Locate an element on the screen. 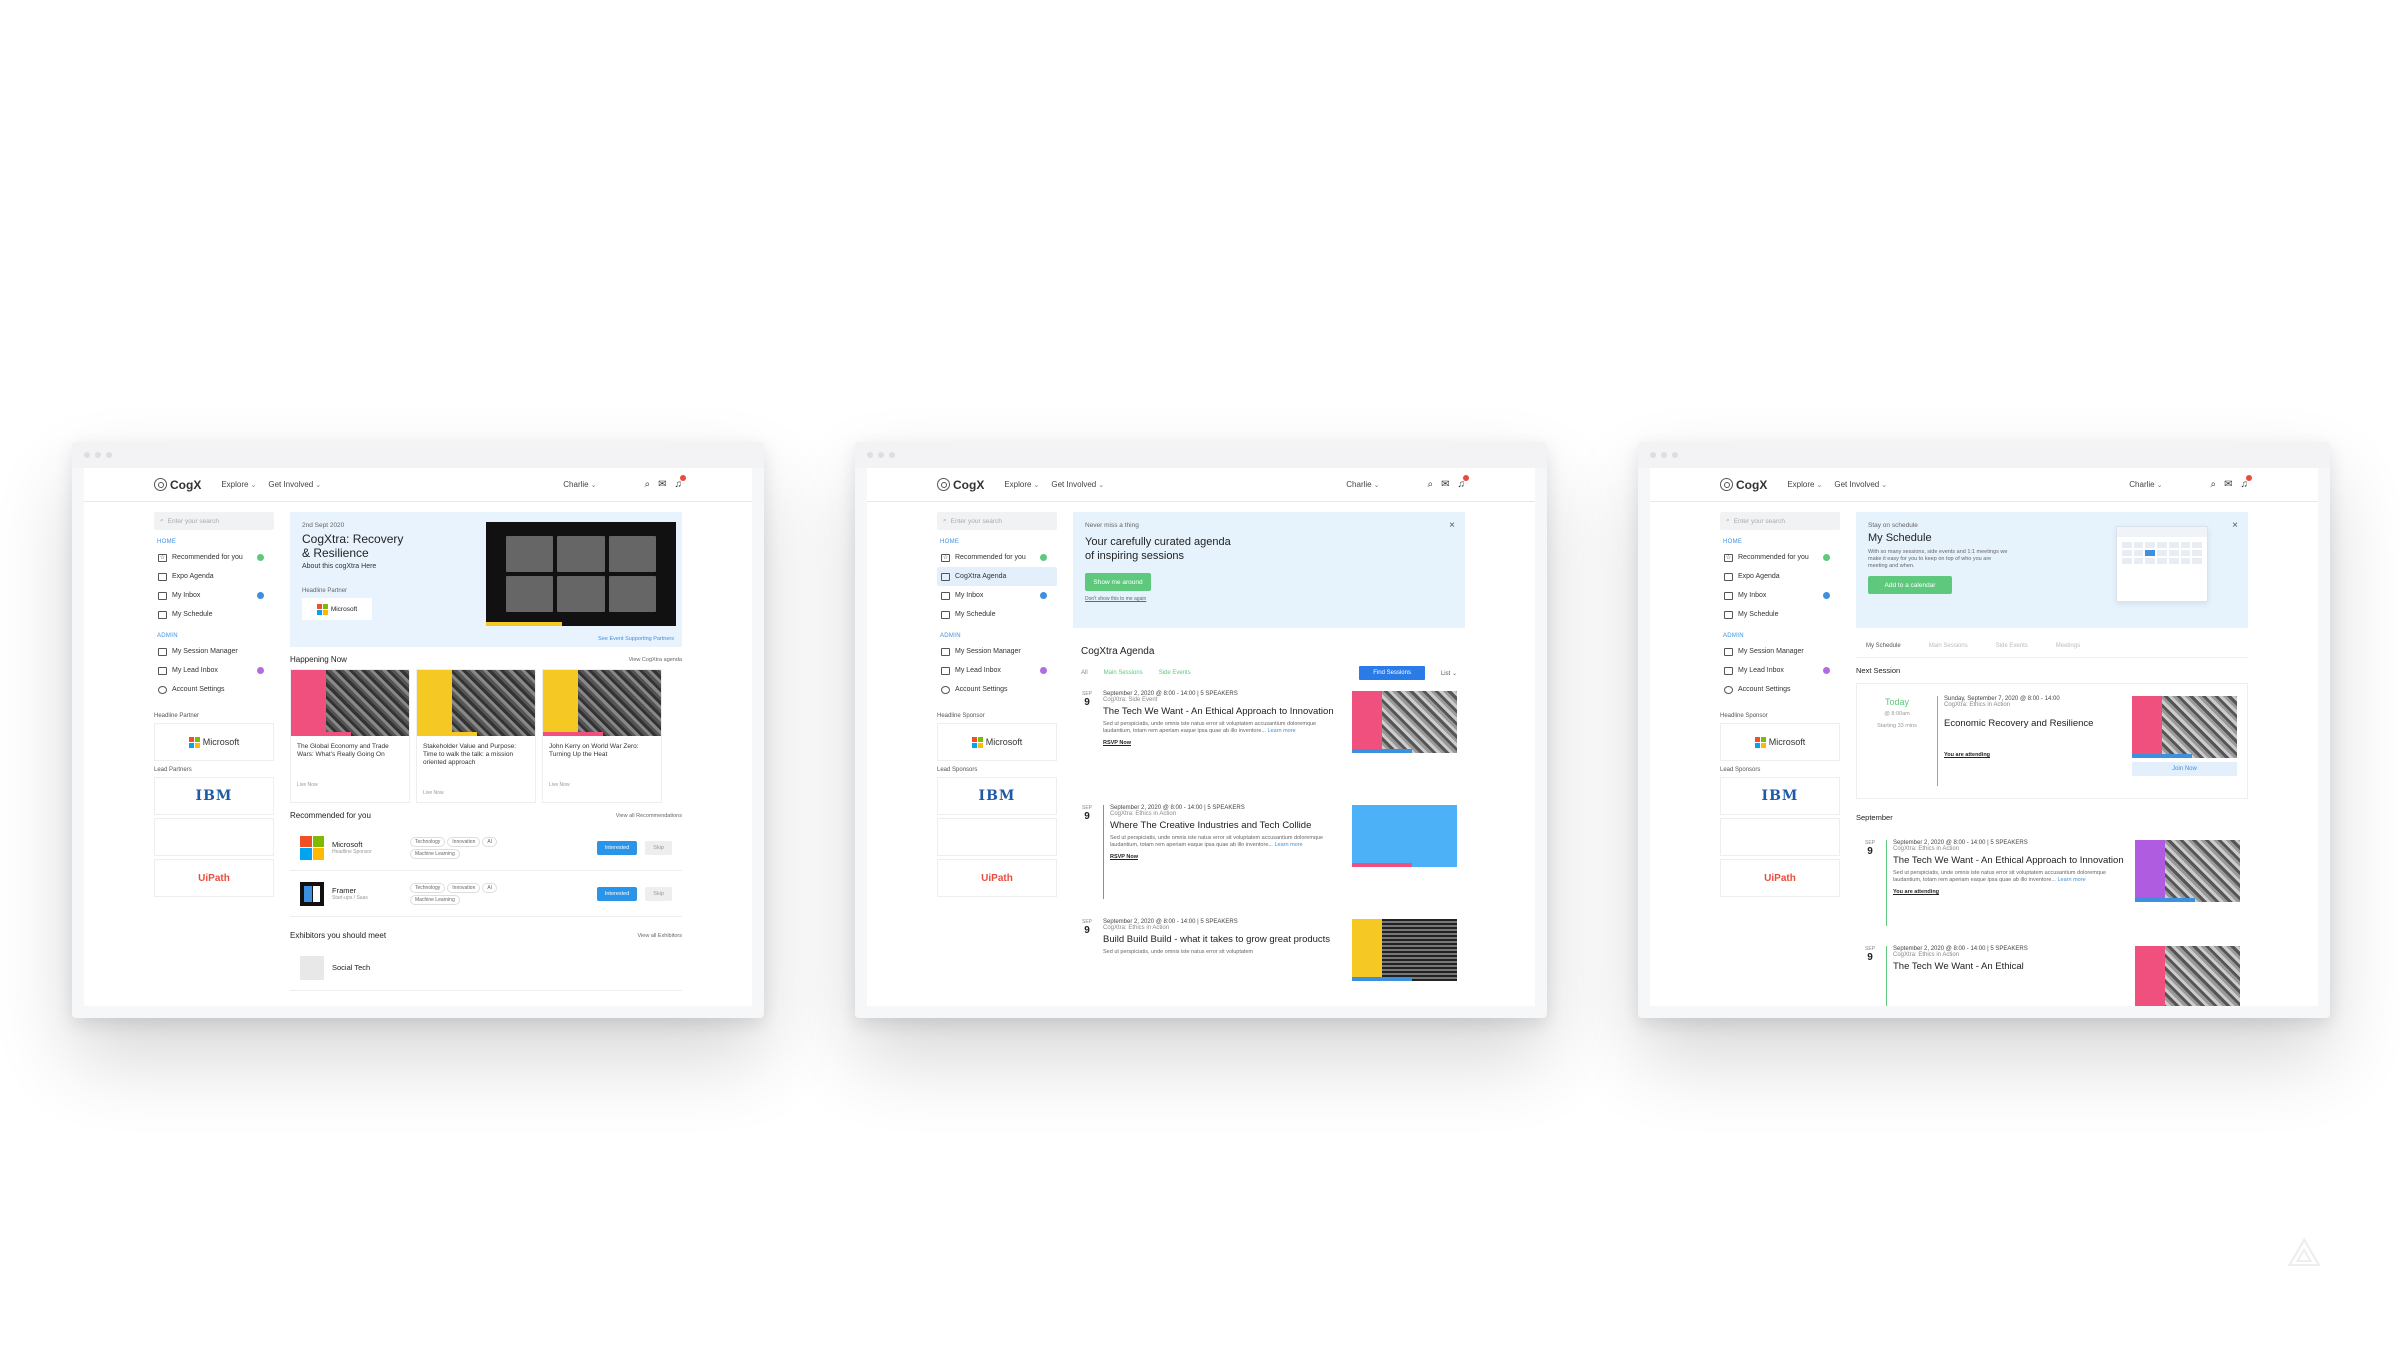 This screenshot has height=1350, width=2400. supporting-partners-link: See Event Supporting Partners is located at coordinates (636, 639).